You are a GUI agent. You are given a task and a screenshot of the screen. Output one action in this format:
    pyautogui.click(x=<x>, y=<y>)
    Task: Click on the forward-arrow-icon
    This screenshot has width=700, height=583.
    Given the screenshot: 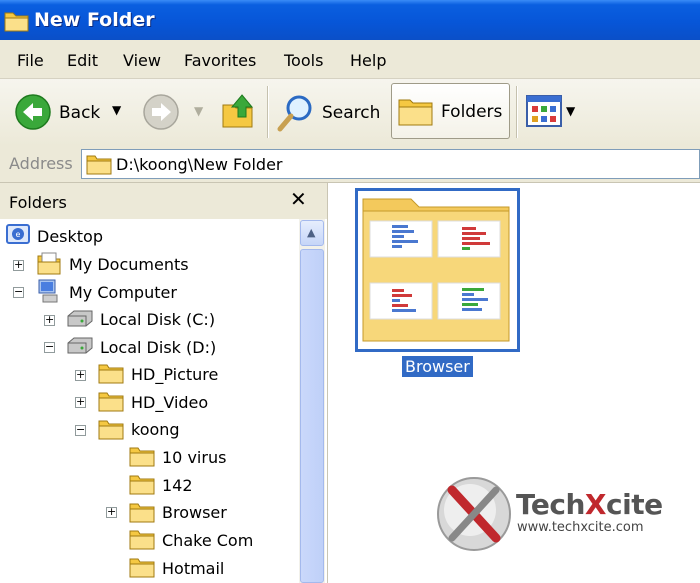 What is the action you would take?
    pyautogui.click(x=161, y=112)
    